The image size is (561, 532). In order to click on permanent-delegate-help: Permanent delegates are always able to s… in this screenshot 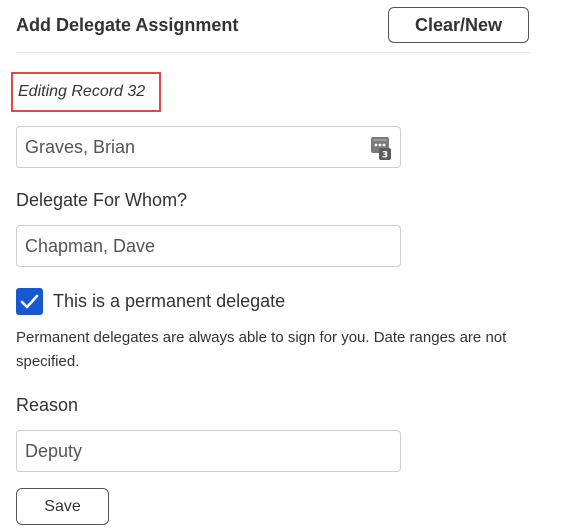, I will do `click(261, 349)`.